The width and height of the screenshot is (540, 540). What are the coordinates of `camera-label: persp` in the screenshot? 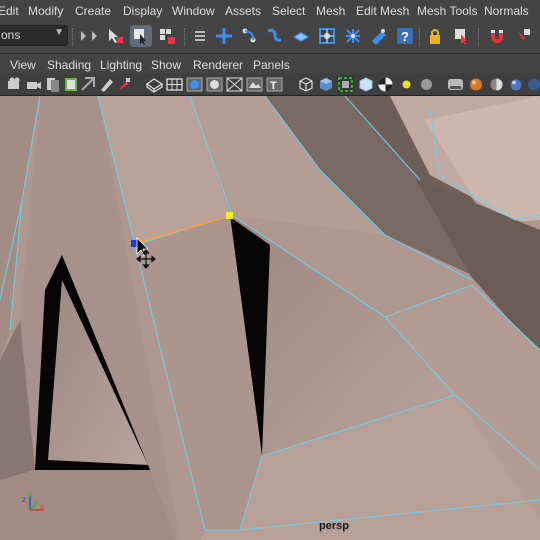 It's located at (334, 526).